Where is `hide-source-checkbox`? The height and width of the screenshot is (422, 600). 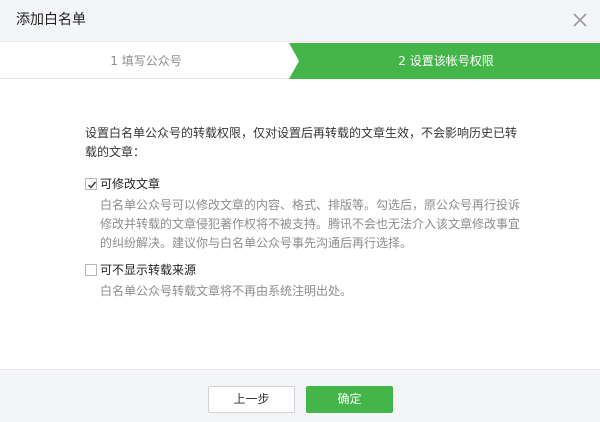
hide-source-checkbox is located at coordinates (91, 270).